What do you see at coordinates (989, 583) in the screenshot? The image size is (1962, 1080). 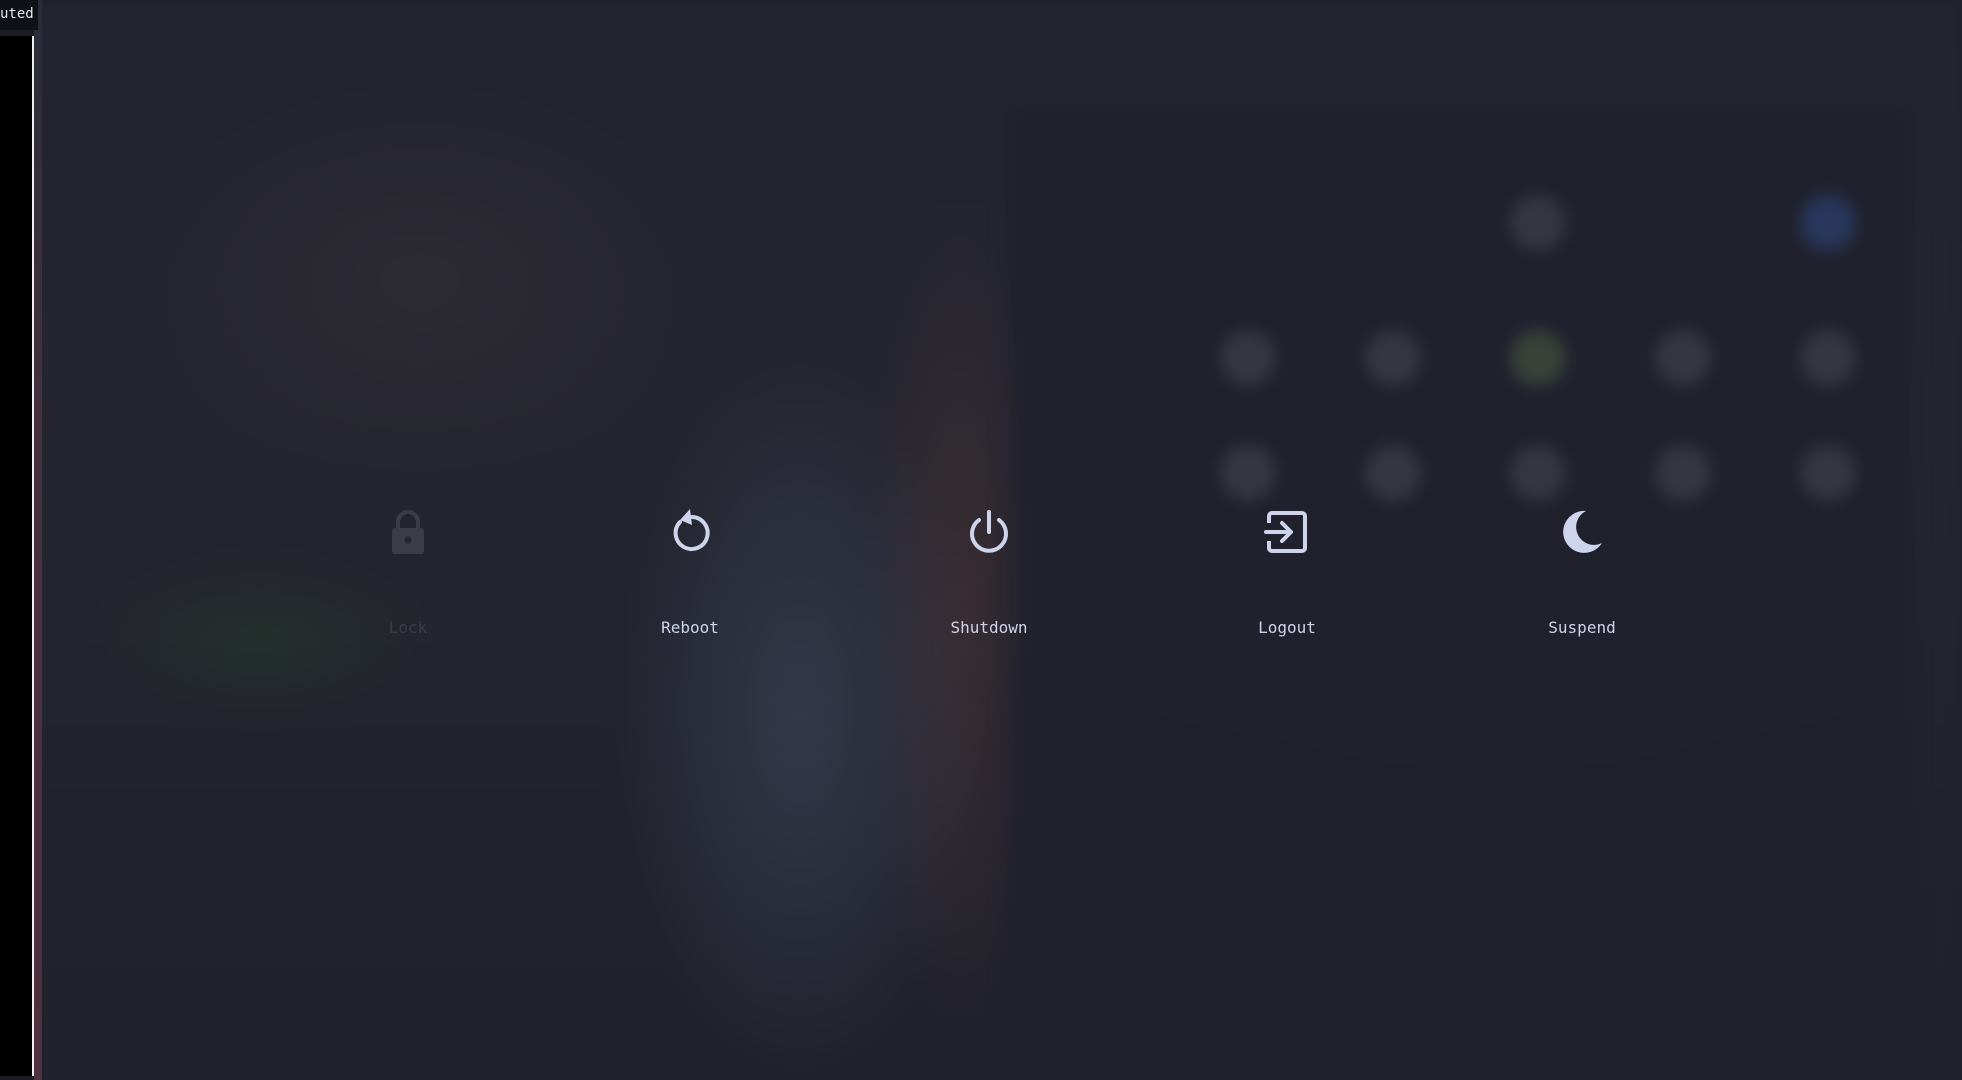 I see `shutdown-option: Shutdown` at bounding box center [989, 583].